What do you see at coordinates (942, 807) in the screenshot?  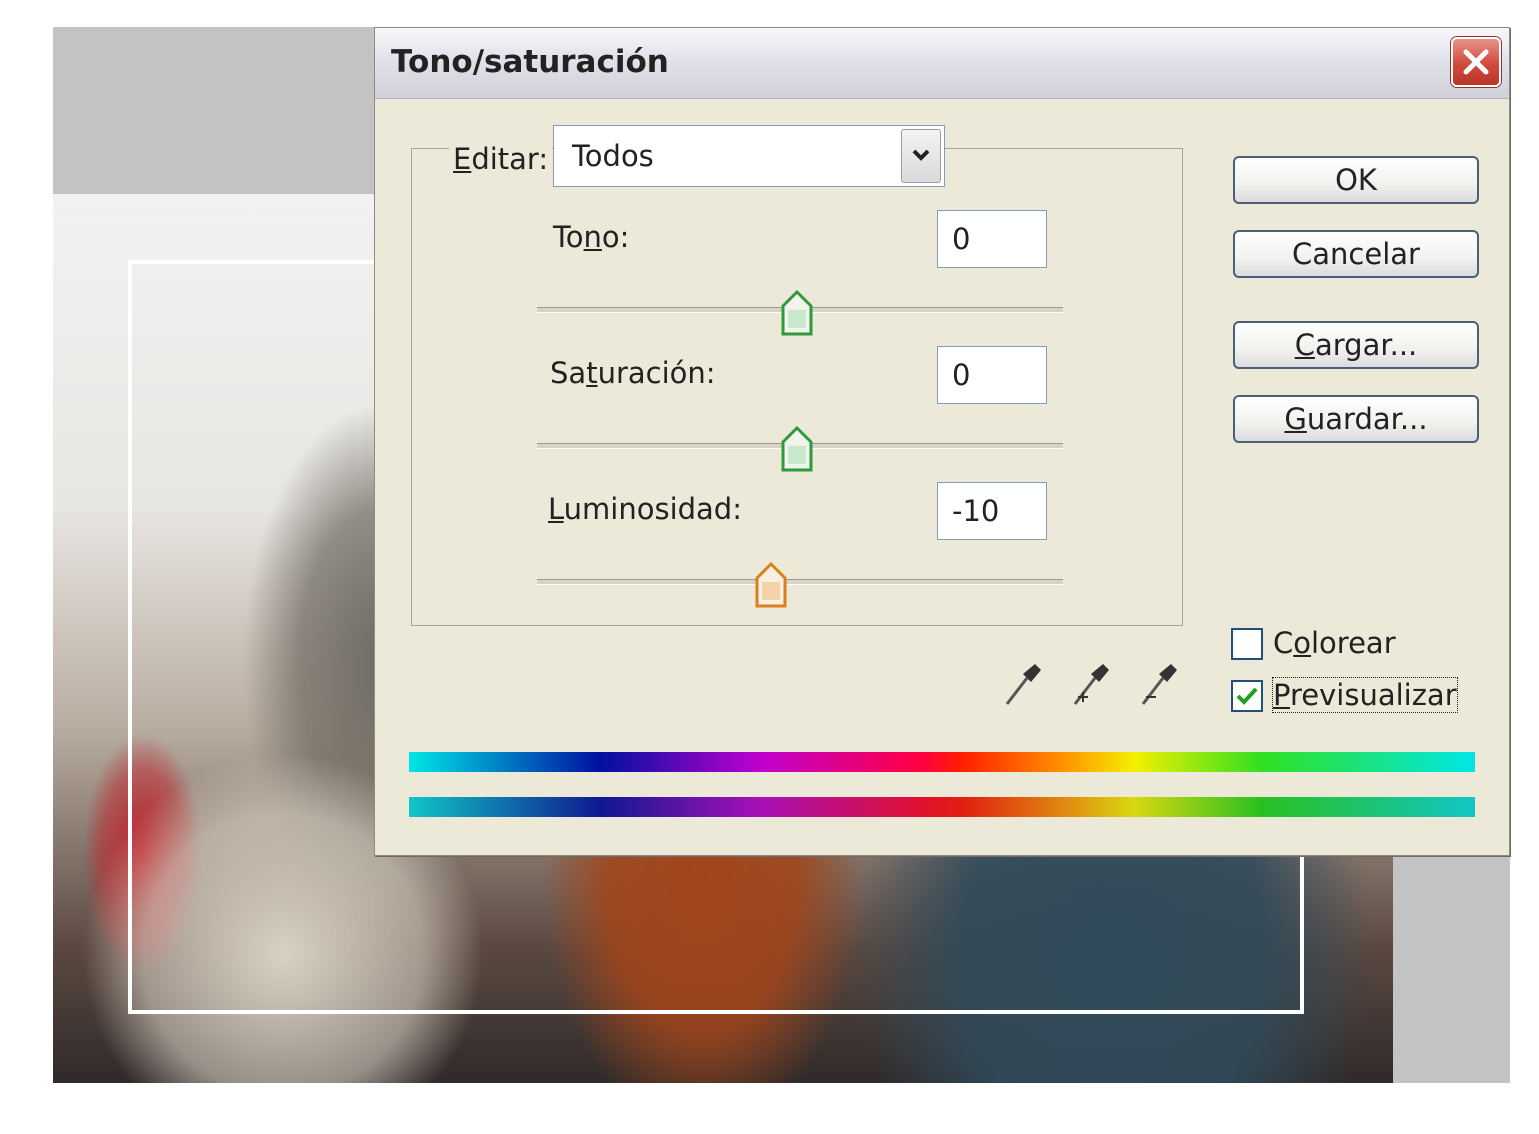 I see `output-color-bar` at bounding box center [942, 807].